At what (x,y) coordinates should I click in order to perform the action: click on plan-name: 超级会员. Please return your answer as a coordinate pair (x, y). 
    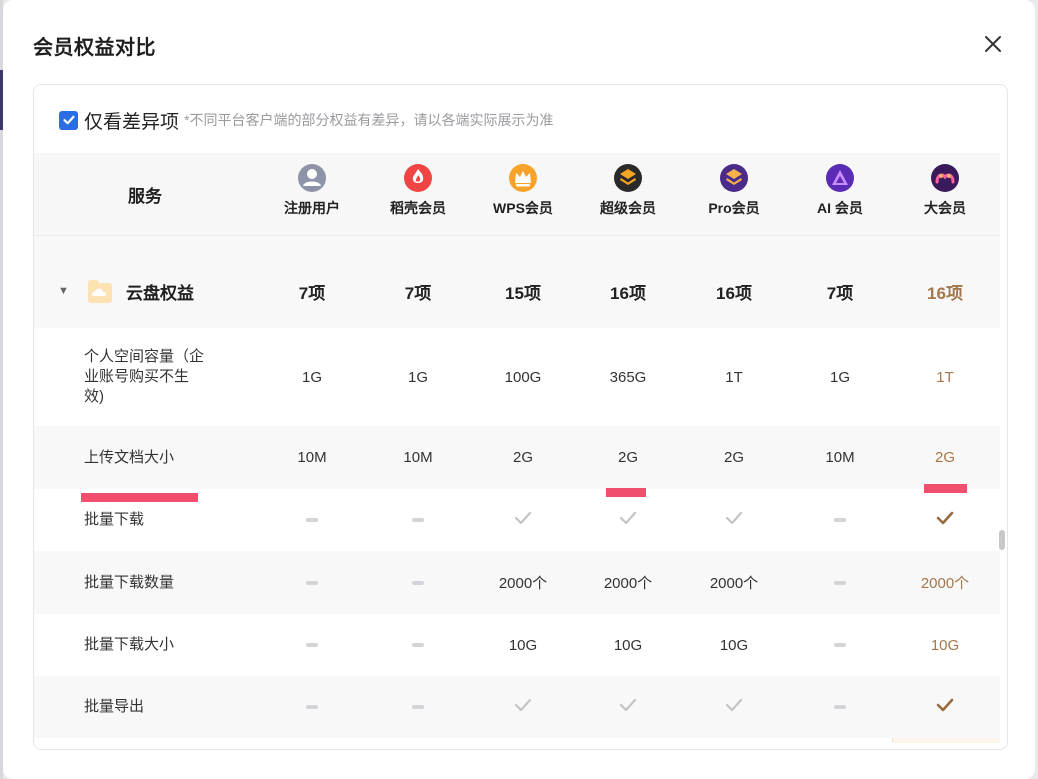
    Looking at the image, I should click on (628, 208).